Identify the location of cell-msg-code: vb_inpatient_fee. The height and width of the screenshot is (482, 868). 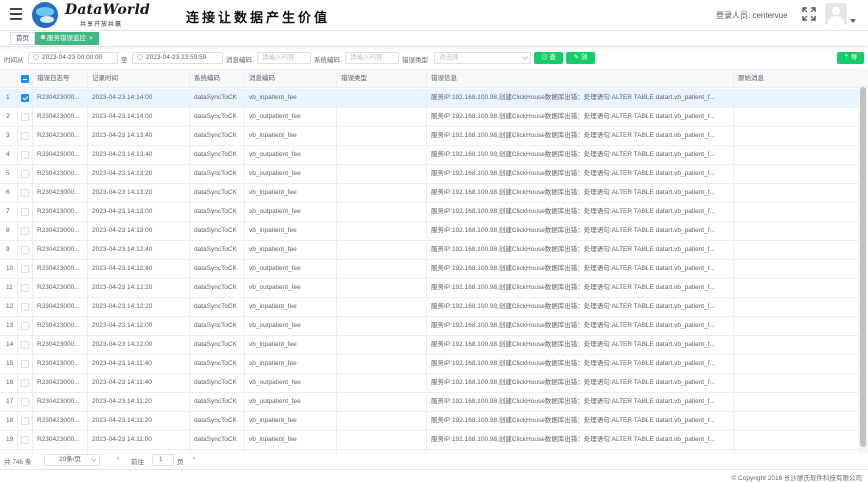
(291, 98).